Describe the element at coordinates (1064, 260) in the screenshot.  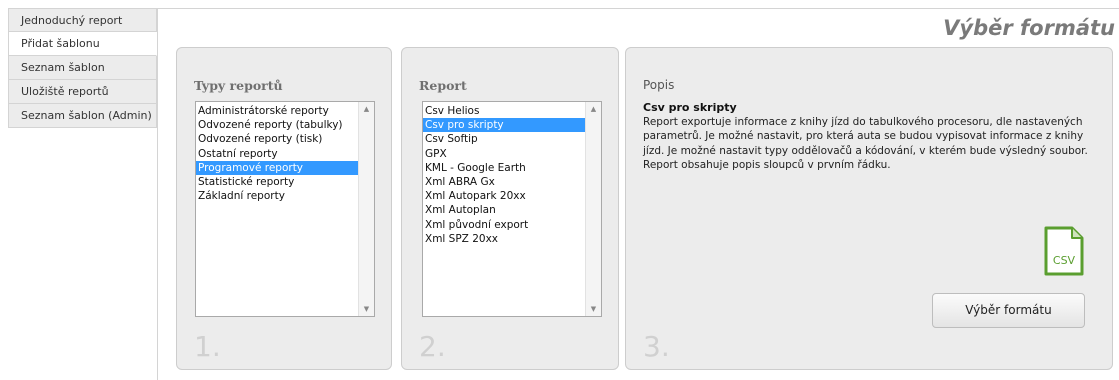
I see `csv-icon-label: CSV` at that location.